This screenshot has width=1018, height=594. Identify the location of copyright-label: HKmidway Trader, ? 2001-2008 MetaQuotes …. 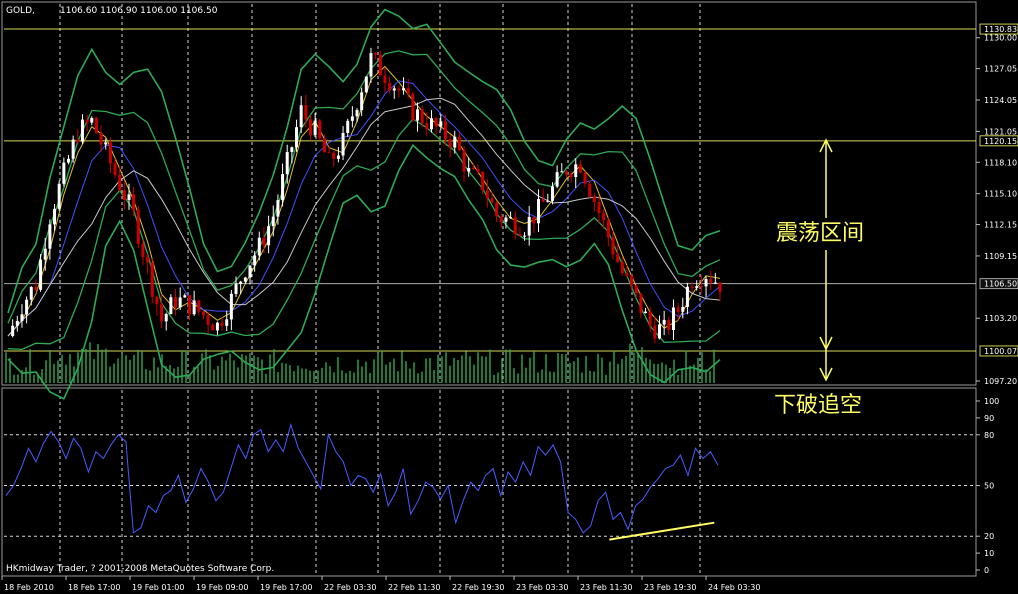
(140, 569).